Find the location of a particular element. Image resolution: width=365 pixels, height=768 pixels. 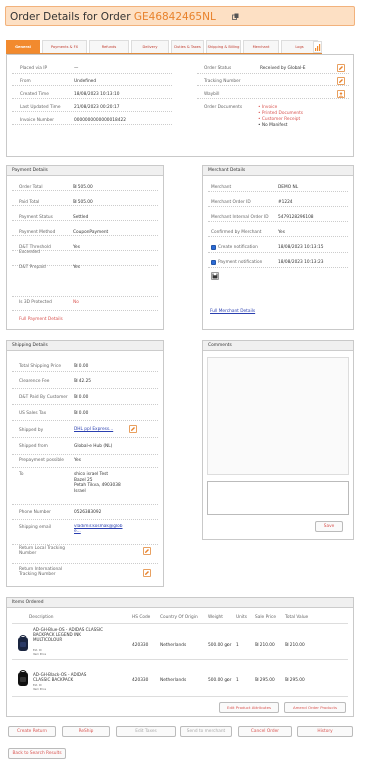

payment-header: Payment Details is located at coordinates (85, 171).